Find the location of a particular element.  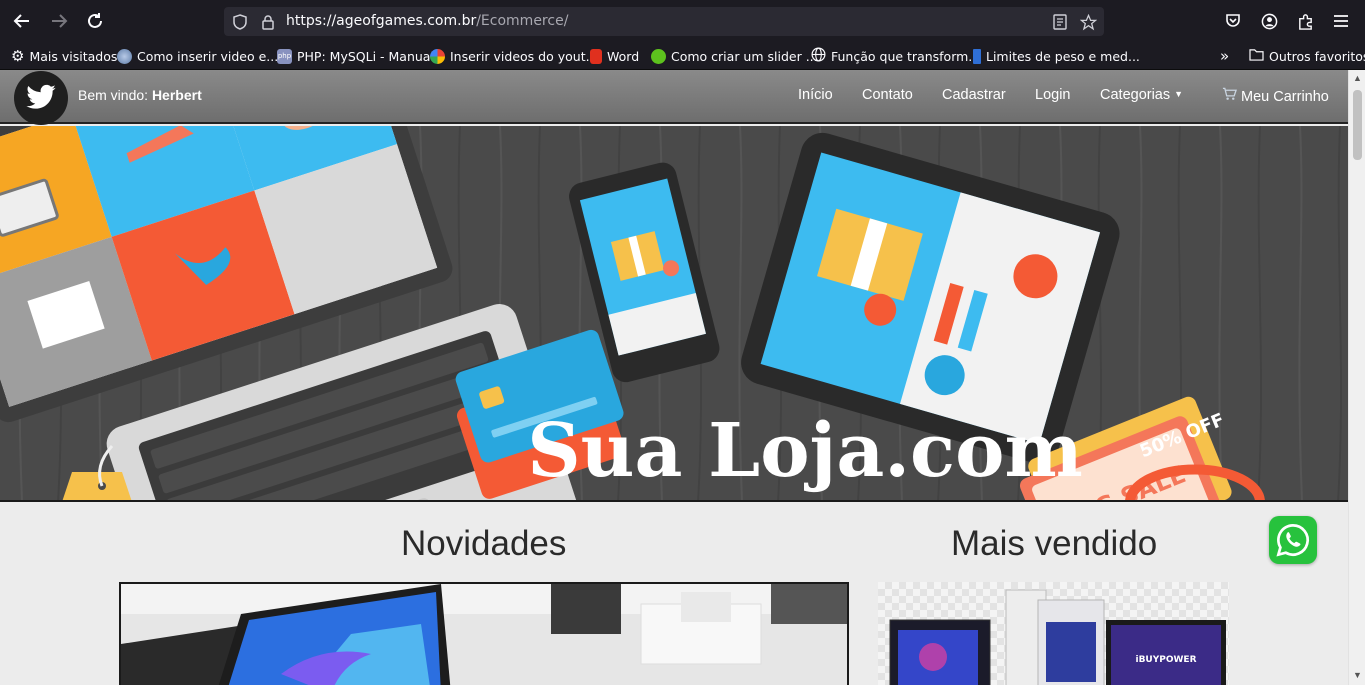

bookmarks-overflow-chevron-icon: » is located at coordinates (1224, 56).